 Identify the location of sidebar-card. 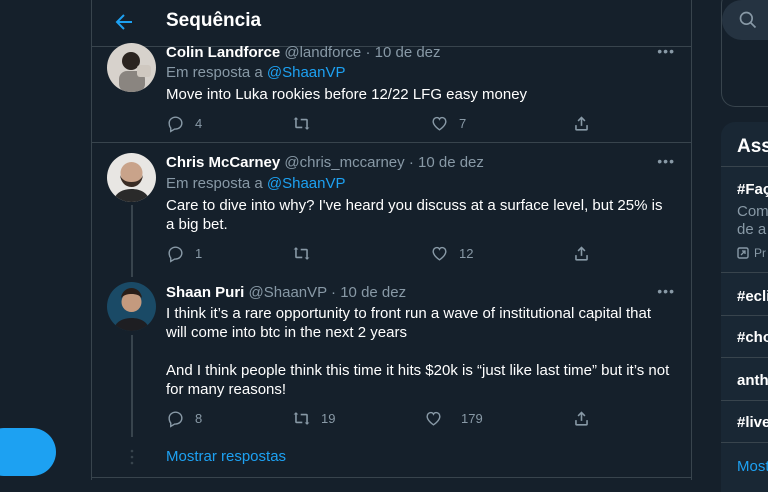
(744, 53).